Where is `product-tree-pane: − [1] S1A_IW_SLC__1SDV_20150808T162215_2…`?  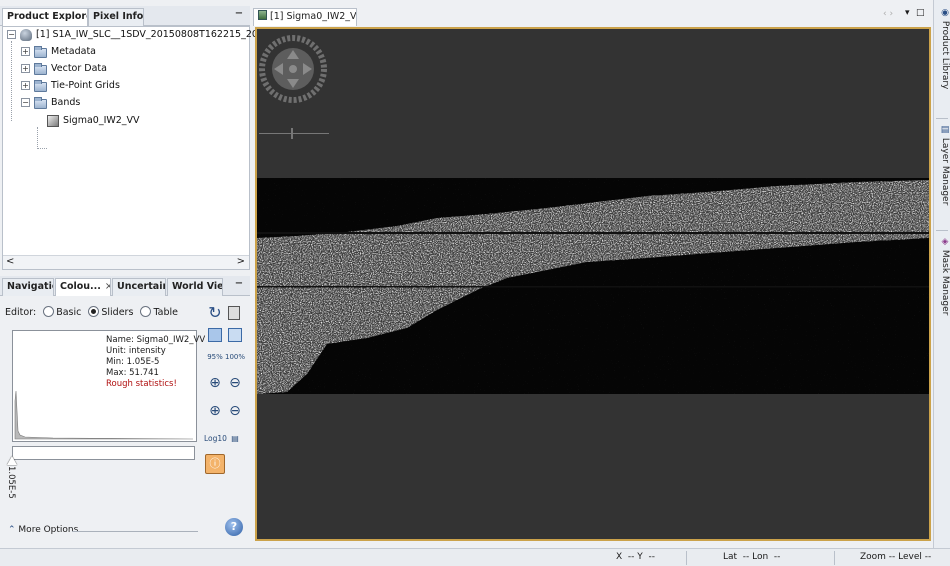
product-tree-pane: − [1] S1A_IW_SLC__1SDV_20150808T162215_2… is located at coordinates (157, 148).